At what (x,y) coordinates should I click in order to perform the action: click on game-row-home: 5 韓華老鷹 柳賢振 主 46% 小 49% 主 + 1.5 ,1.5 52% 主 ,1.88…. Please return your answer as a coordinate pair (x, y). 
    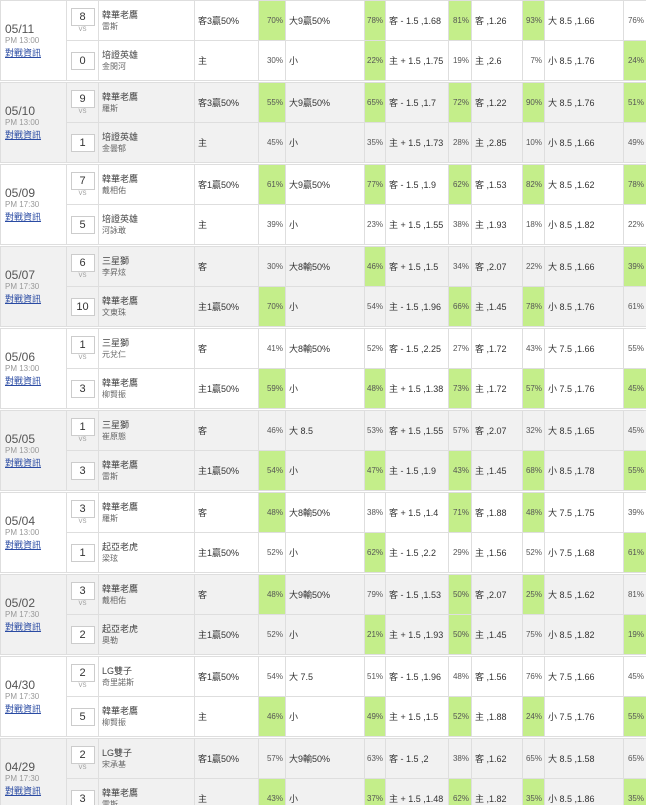
    Looking at the image, I should click on (323, 716).